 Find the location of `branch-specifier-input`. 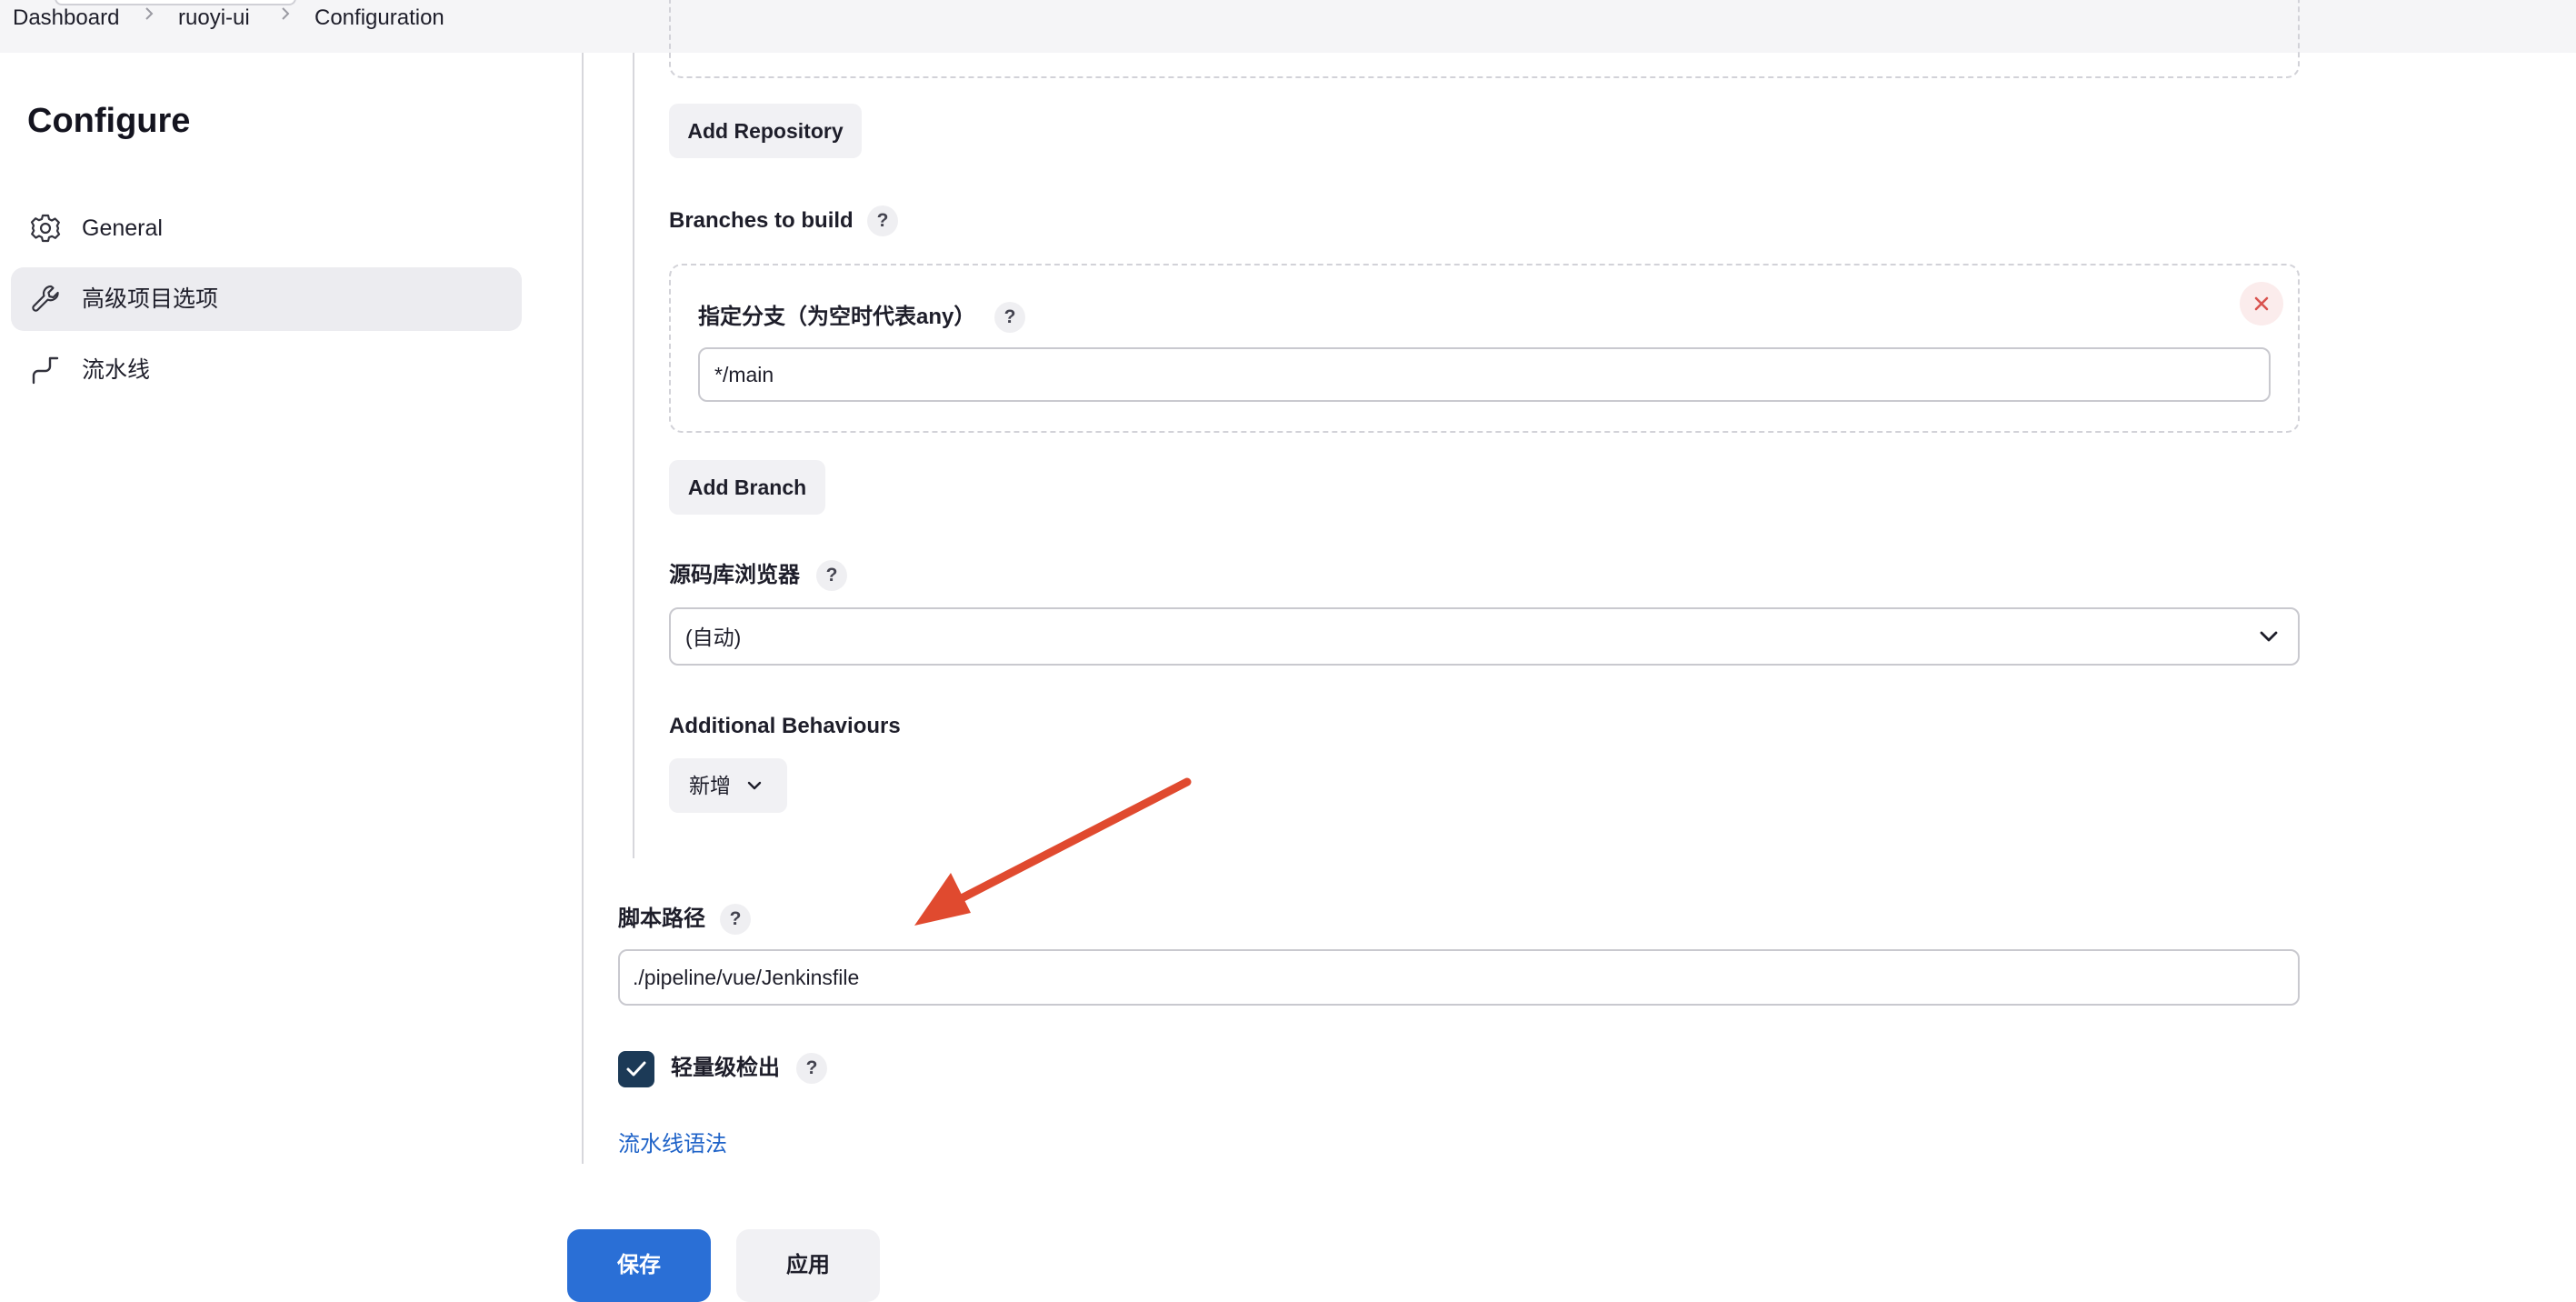

branch-specifier-input is located at coordinates (1484, 374).